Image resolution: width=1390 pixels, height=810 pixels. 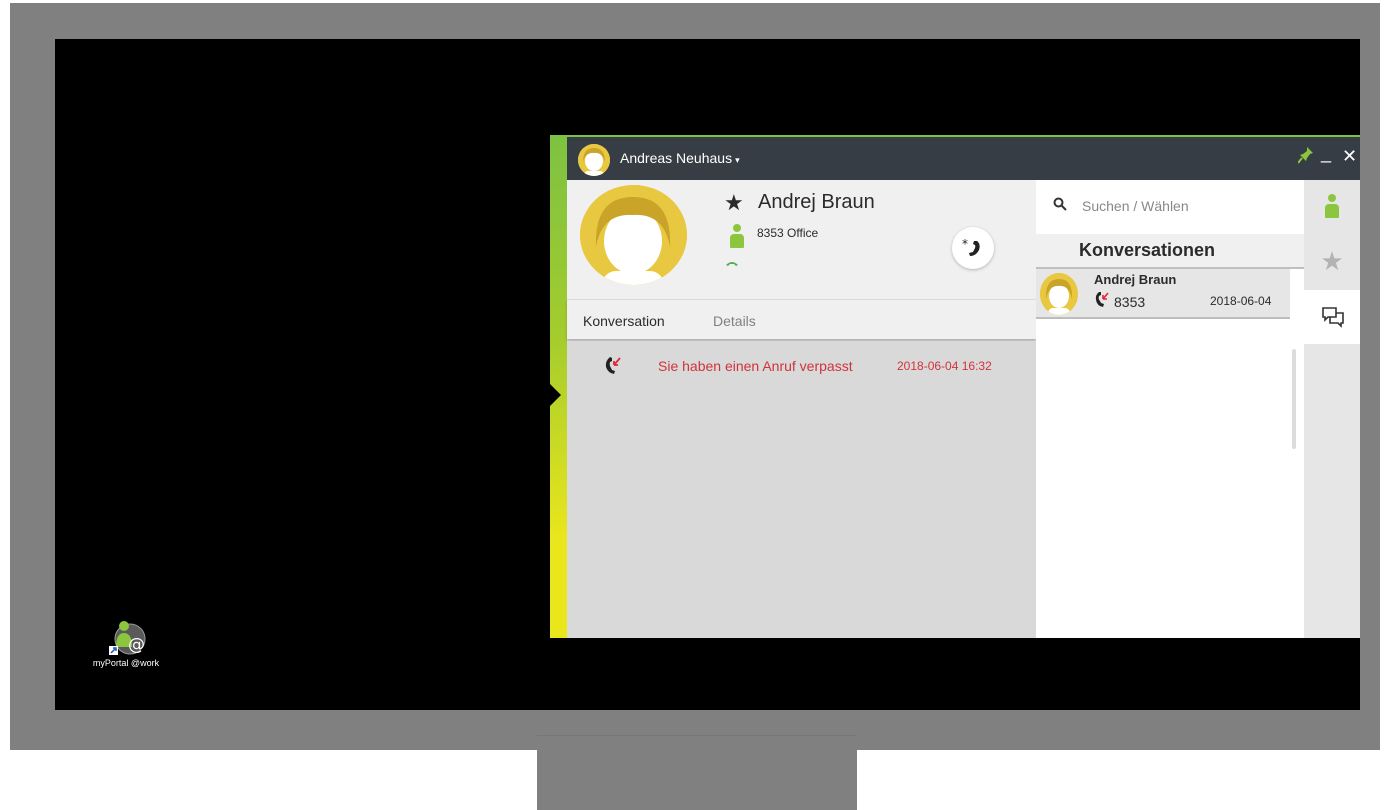 I want to click on user-name-label: Andreas Neuhaus, so click(x=676, y=158).